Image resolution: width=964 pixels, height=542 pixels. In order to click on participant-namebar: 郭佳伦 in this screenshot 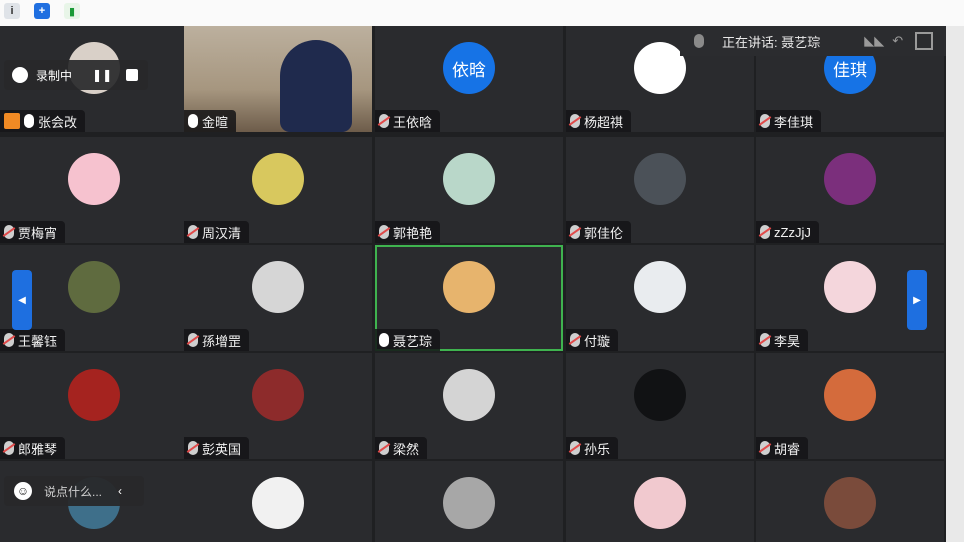, I will do `click(599, 232)`.